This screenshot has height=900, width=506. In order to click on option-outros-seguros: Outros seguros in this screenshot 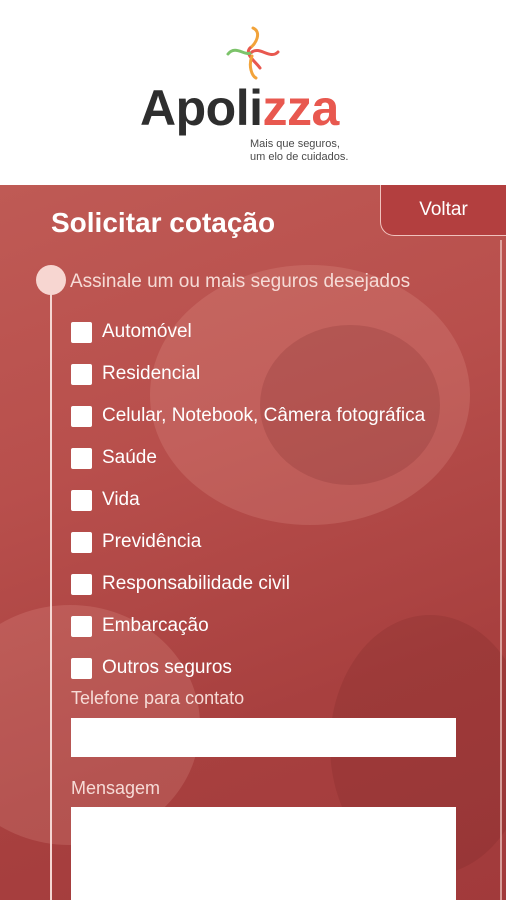, I will do `click(248, 668)`.